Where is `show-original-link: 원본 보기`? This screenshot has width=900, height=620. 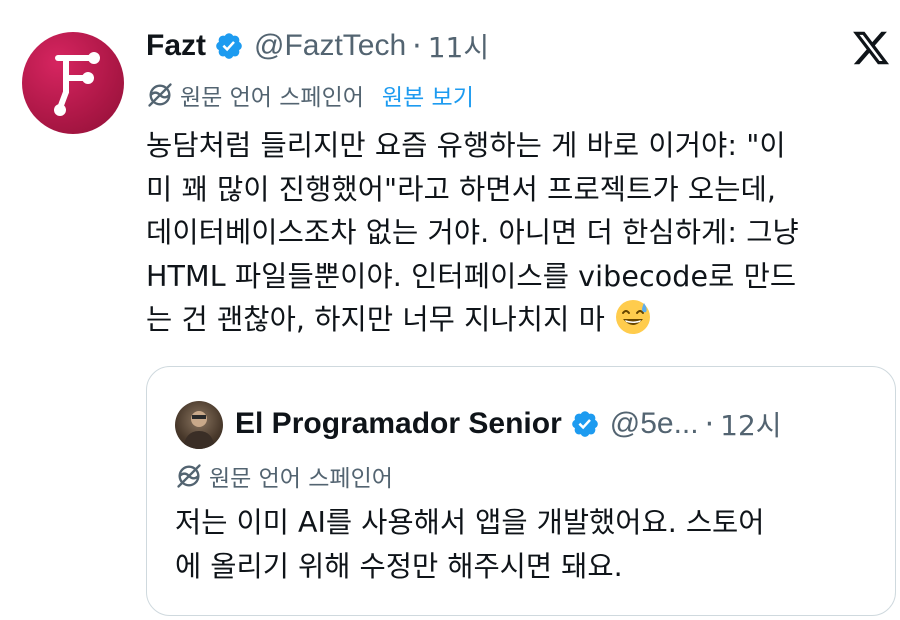 show-original-link: 원본 보기 is located at coordinates (428, 95).